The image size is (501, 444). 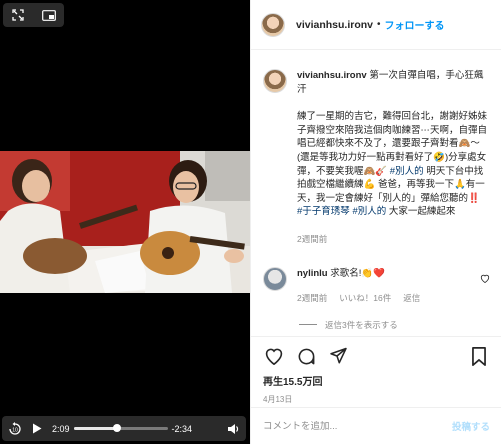 I want to click on caption-timestamp: 2週間前, so click(x=312, y=238).